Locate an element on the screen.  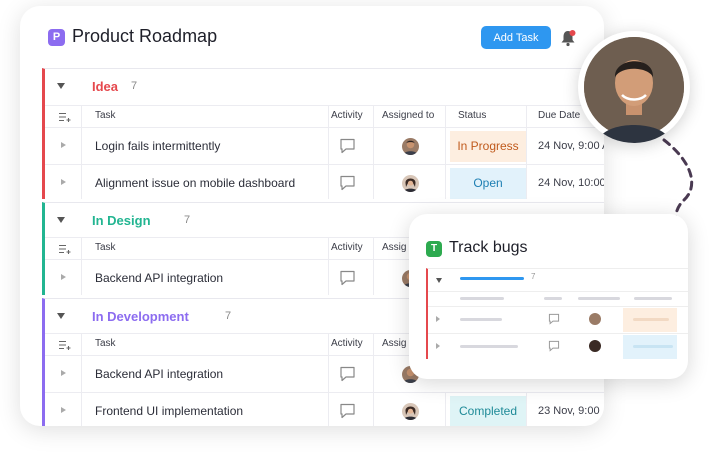
group-name: In Development is located at coordinates (140, 316).